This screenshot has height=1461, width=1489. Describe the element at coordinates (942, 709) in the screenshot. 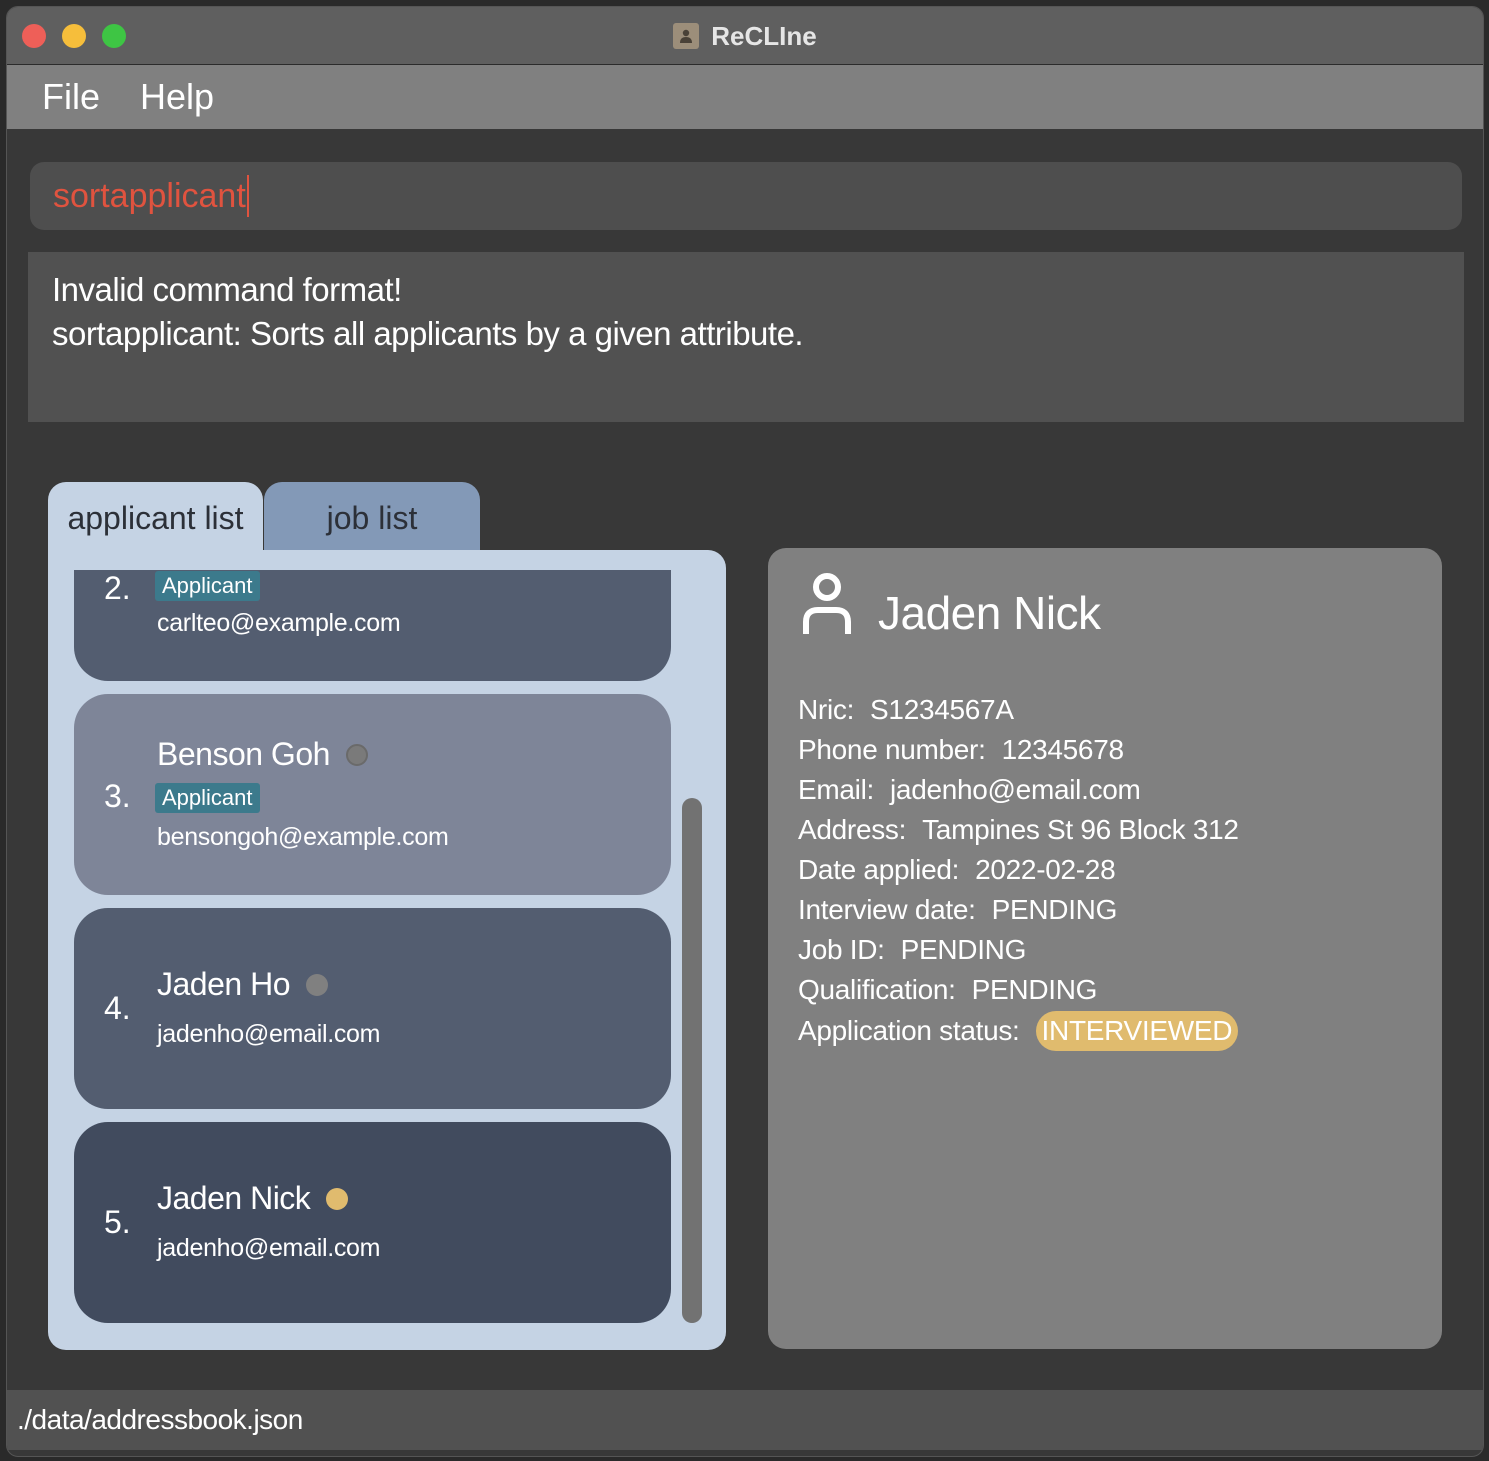

I see `nric-value: S1234567A` at that location.